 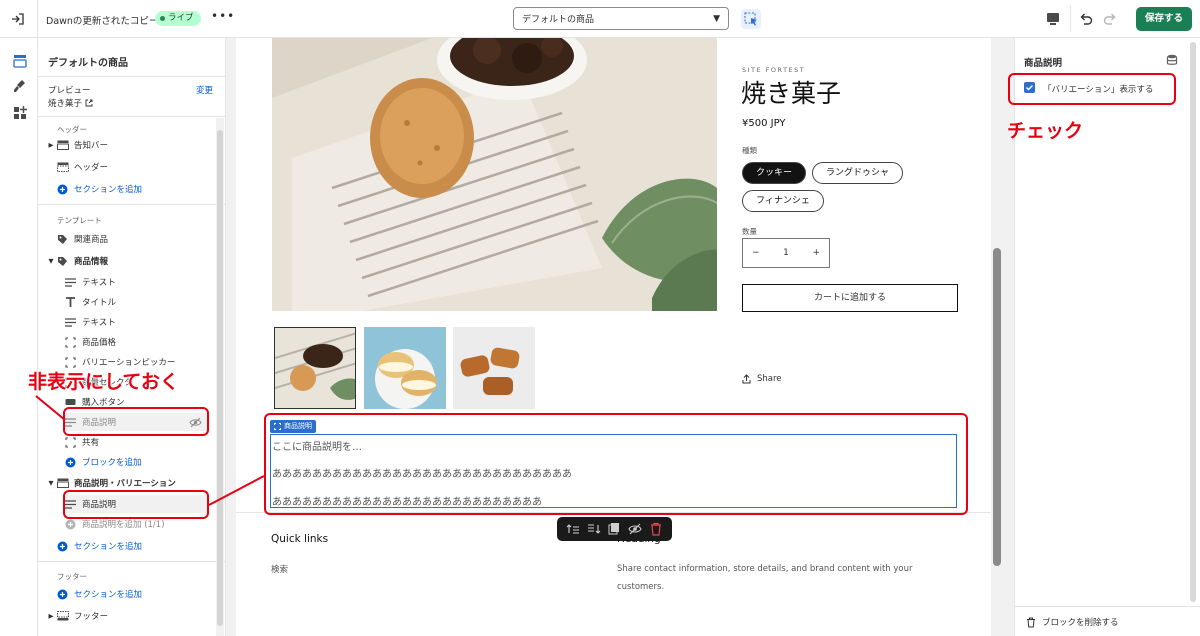 What do you see at coordinates (20, 61) in the screenshot?
I see `sections-icon` at bounding box center [20, 61].